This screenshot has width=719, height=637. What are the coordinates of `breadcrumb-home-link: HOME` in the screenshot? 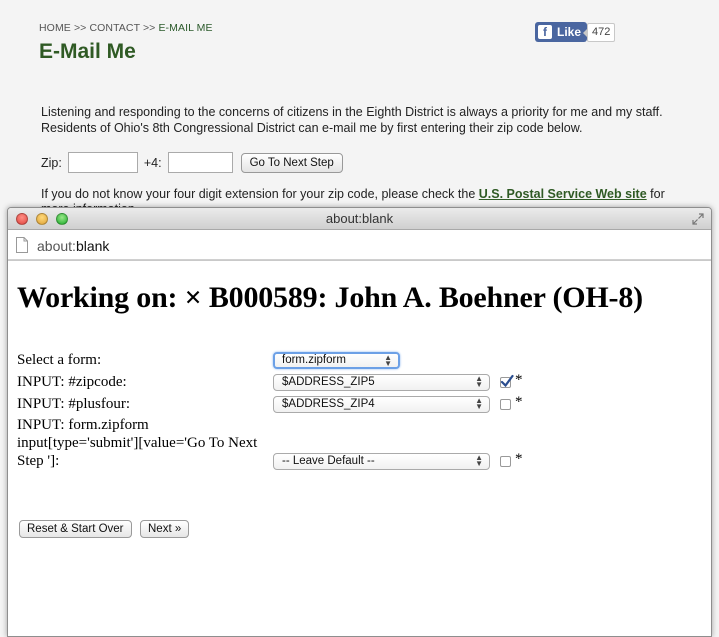 It's located at (55, 28).